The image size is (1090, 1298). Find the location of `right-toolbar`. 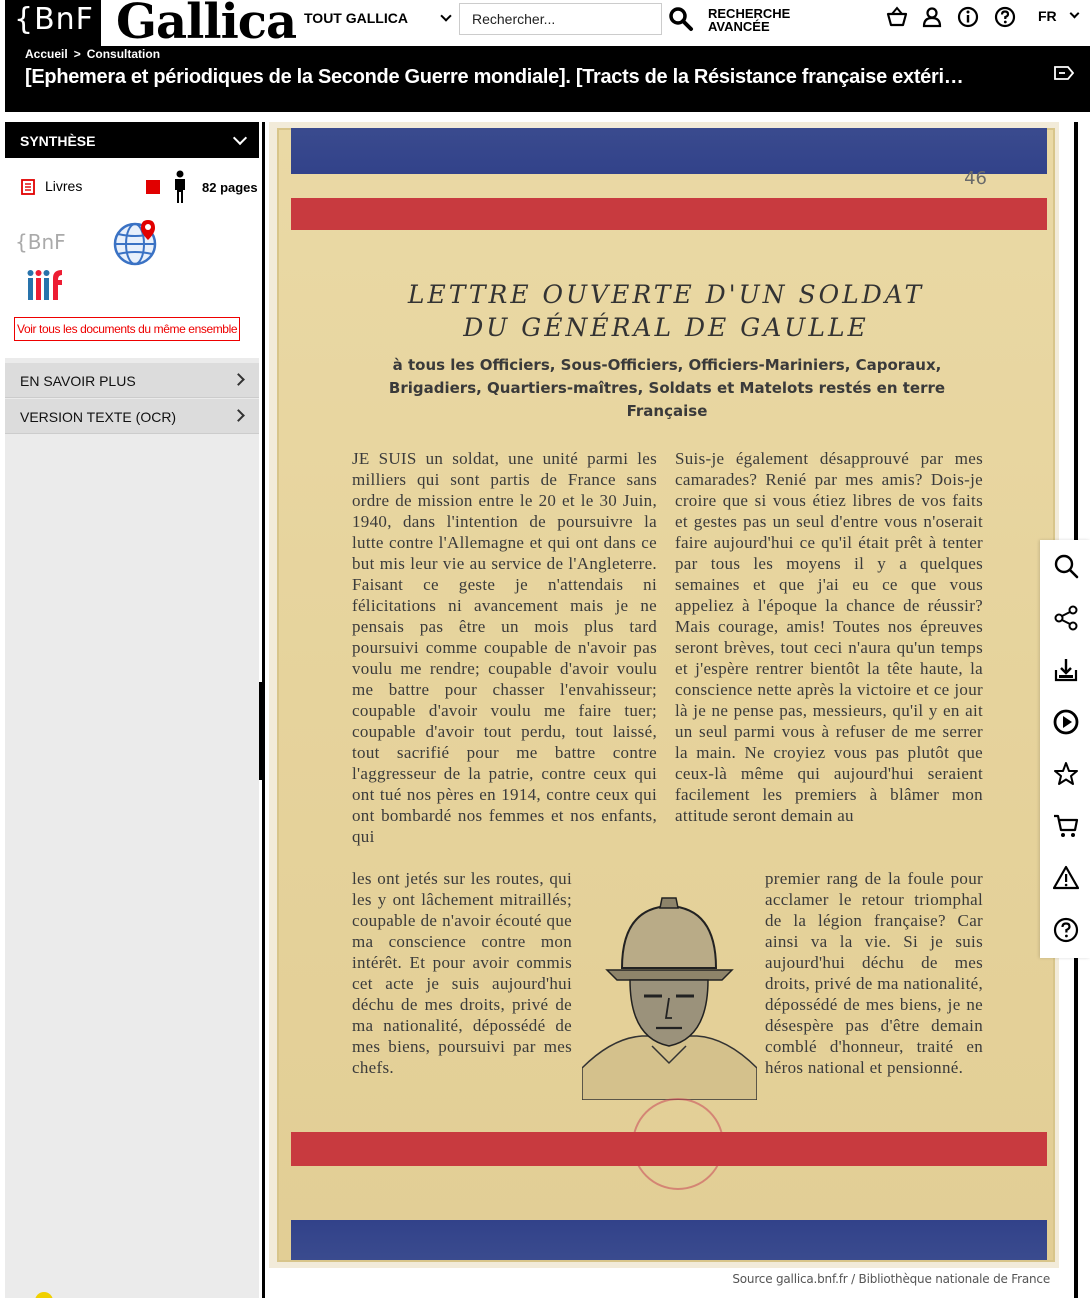

right-toolbar is located at coordinates (1065, 749).